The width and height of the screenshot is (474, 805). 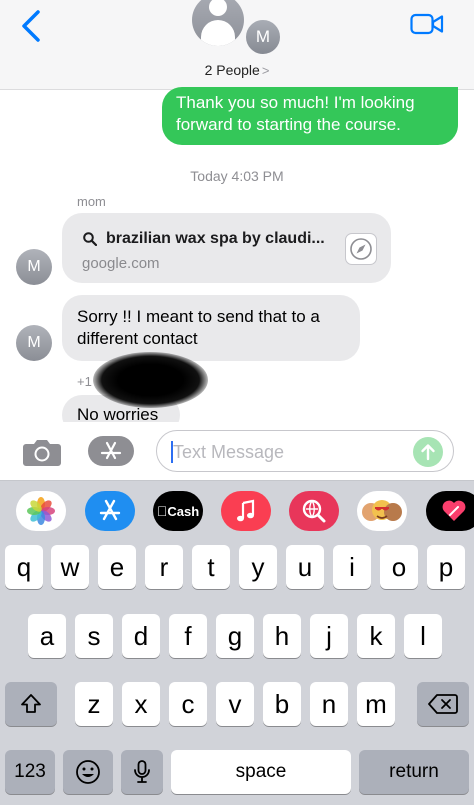 What do you see at coordinates (288, 452) in the screenshot?
I see `message-input` at bounding box center [288, 452].